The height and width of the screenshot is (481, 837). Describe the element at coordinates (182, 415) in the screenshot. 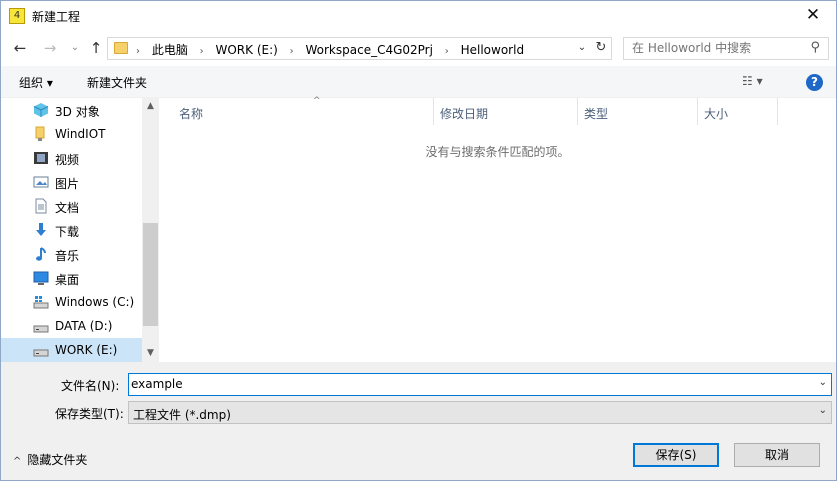

I see `filetype-value: 工程文件 (*.dmp)` at that location.